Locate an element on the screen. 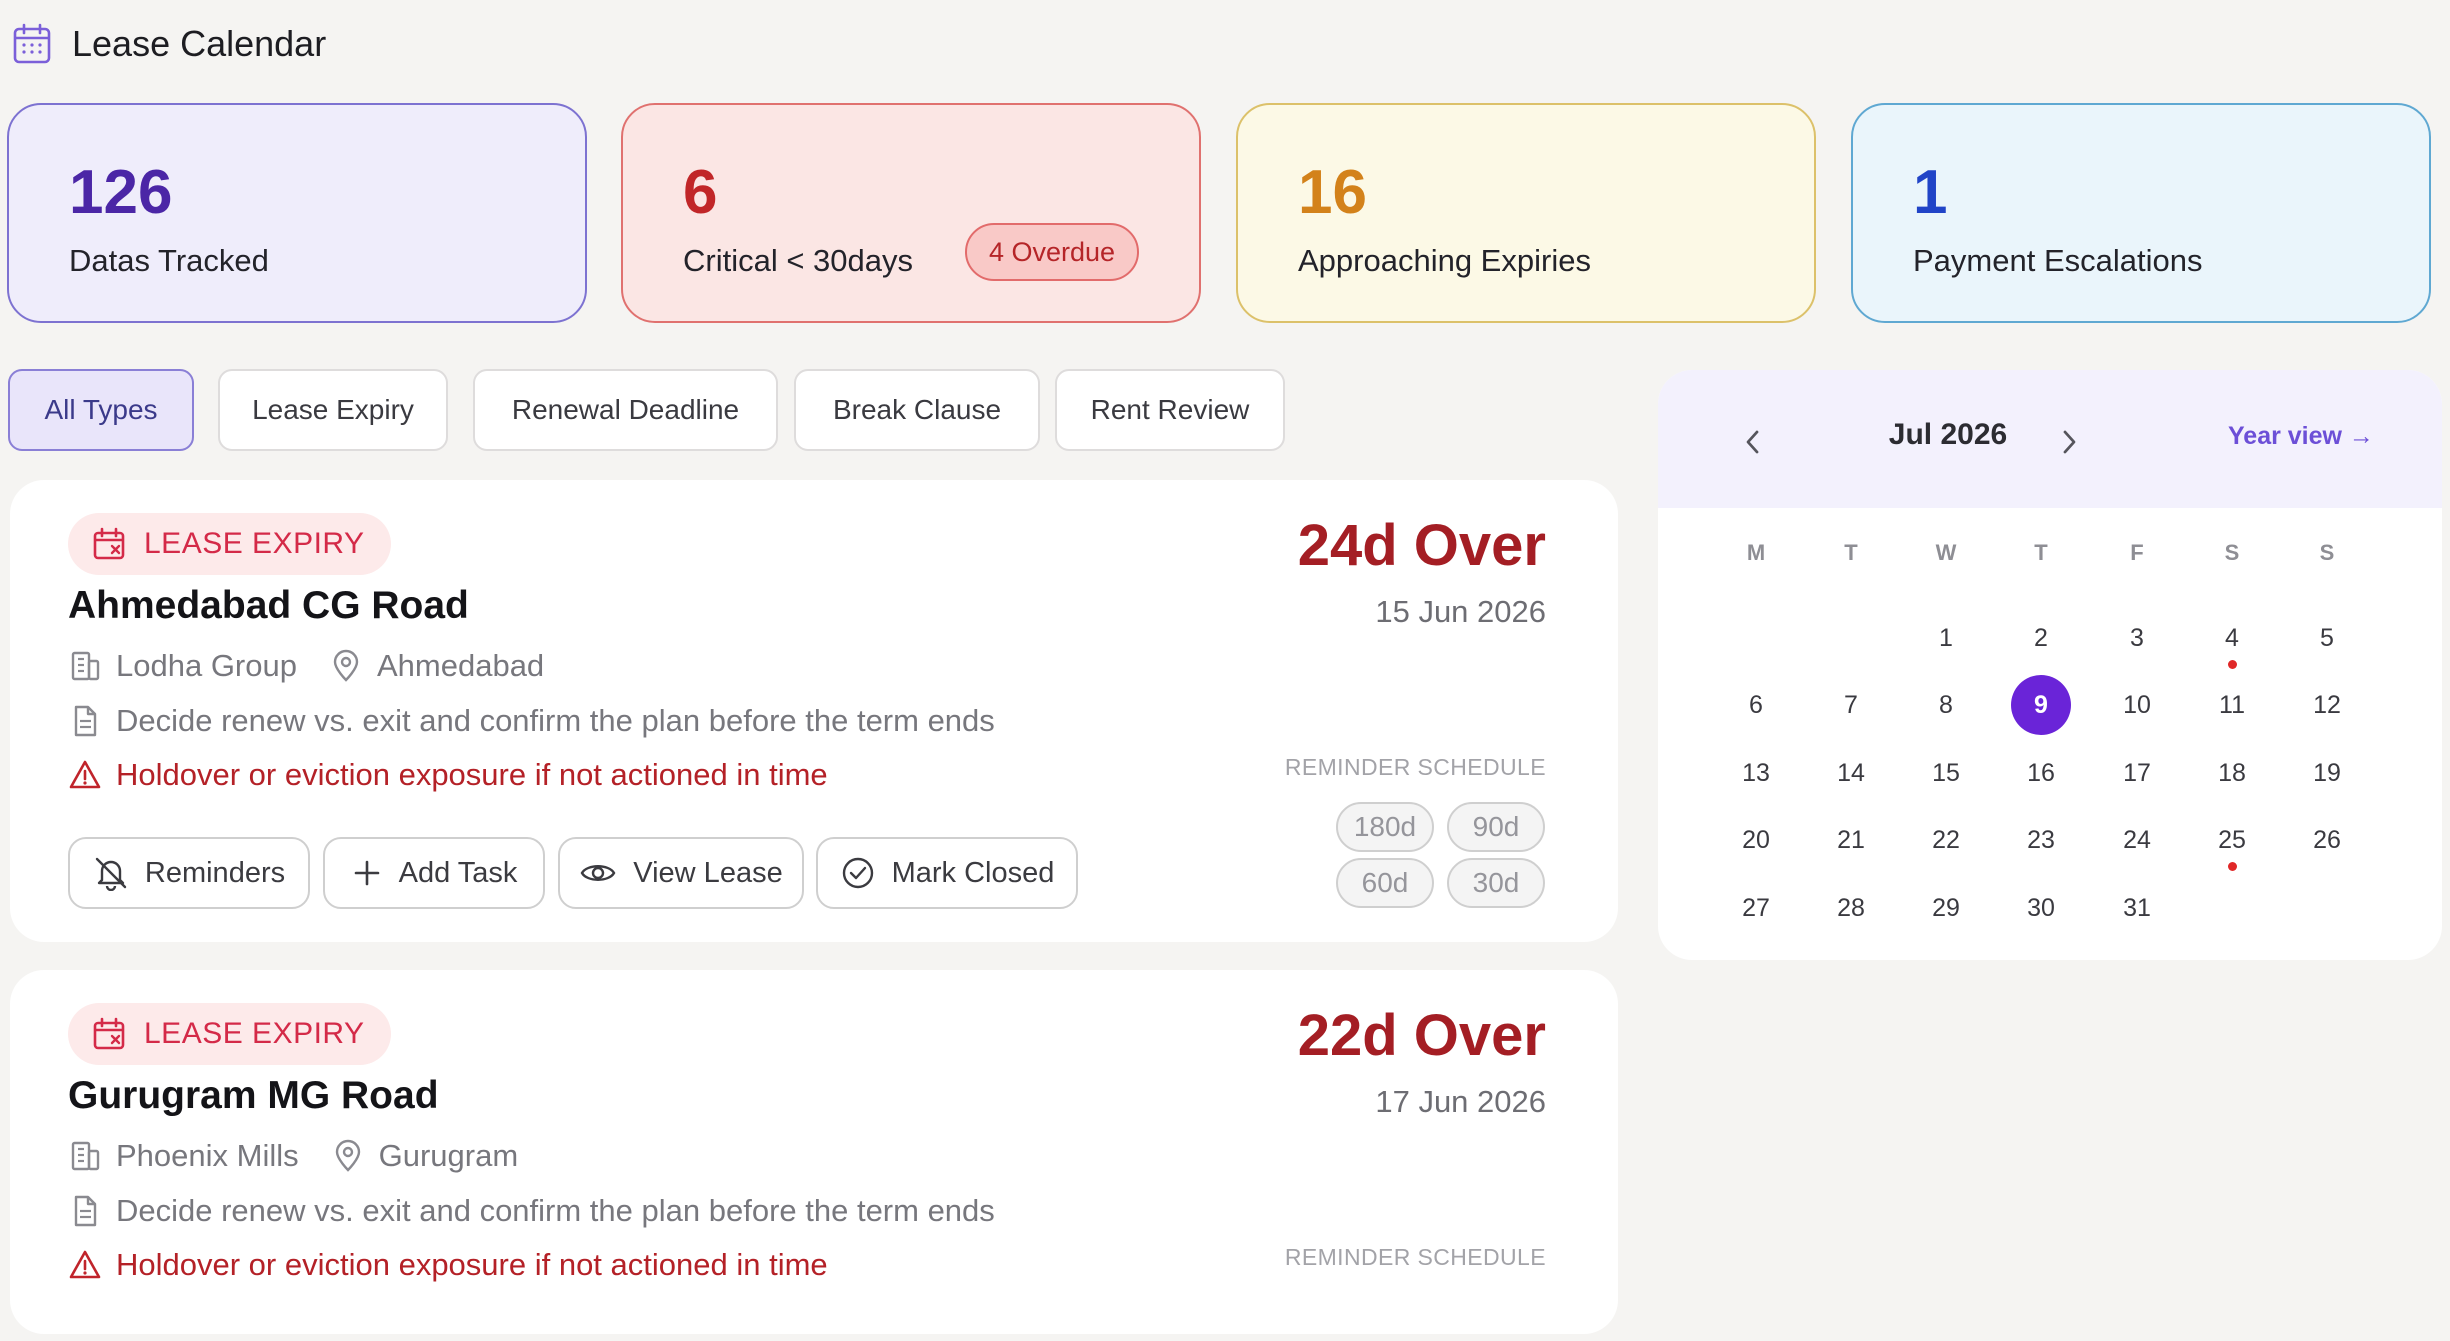 The height and width of the screenshot is (1341, 2450). filter-chip-renewal-deadline: Renewal Deadline is located at coordinates (625, 410).